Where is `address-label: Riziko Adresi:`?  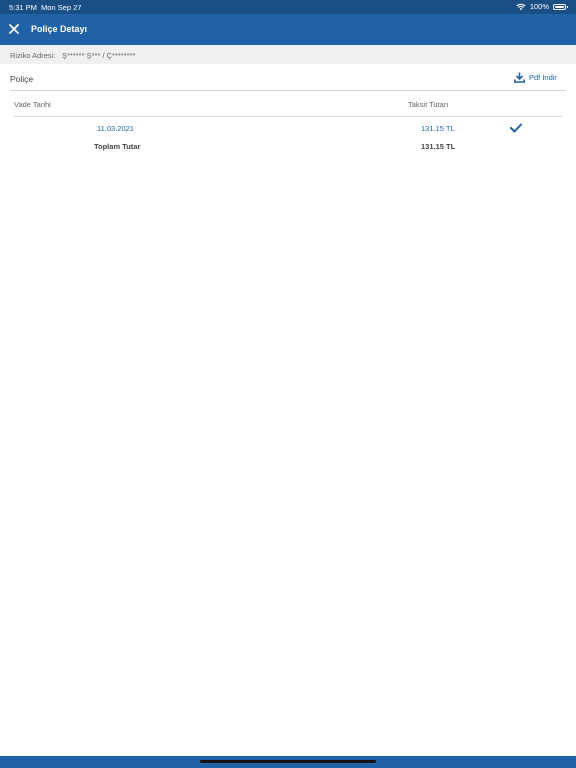
address-label: Riziko Adresi: is located at coordinates (33, 55).